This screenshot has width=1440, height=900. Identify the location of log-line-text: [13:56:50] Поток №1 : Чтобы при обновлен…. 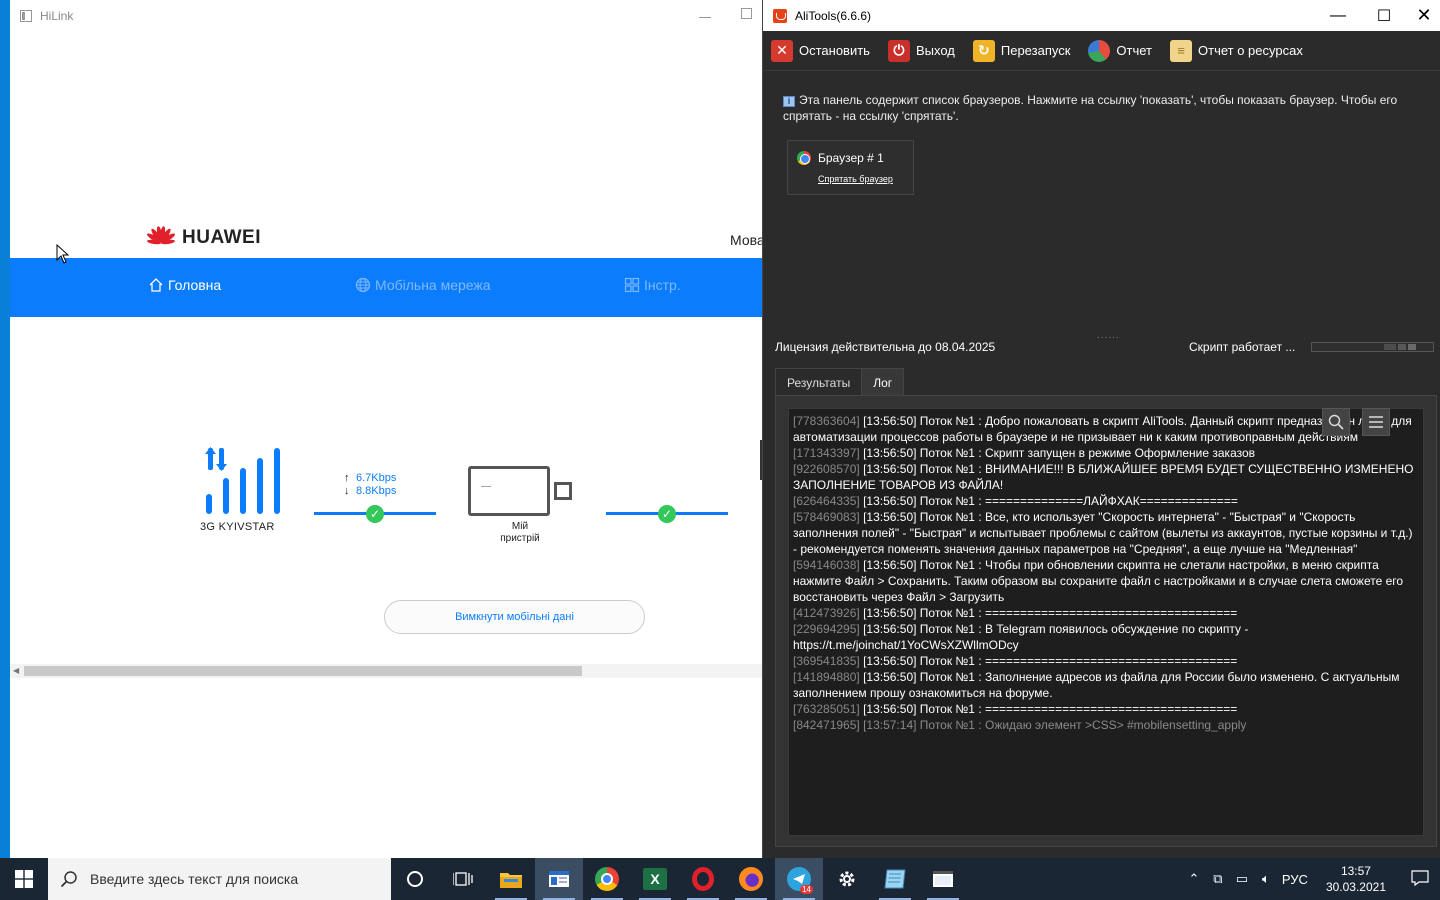
(1098, 581).